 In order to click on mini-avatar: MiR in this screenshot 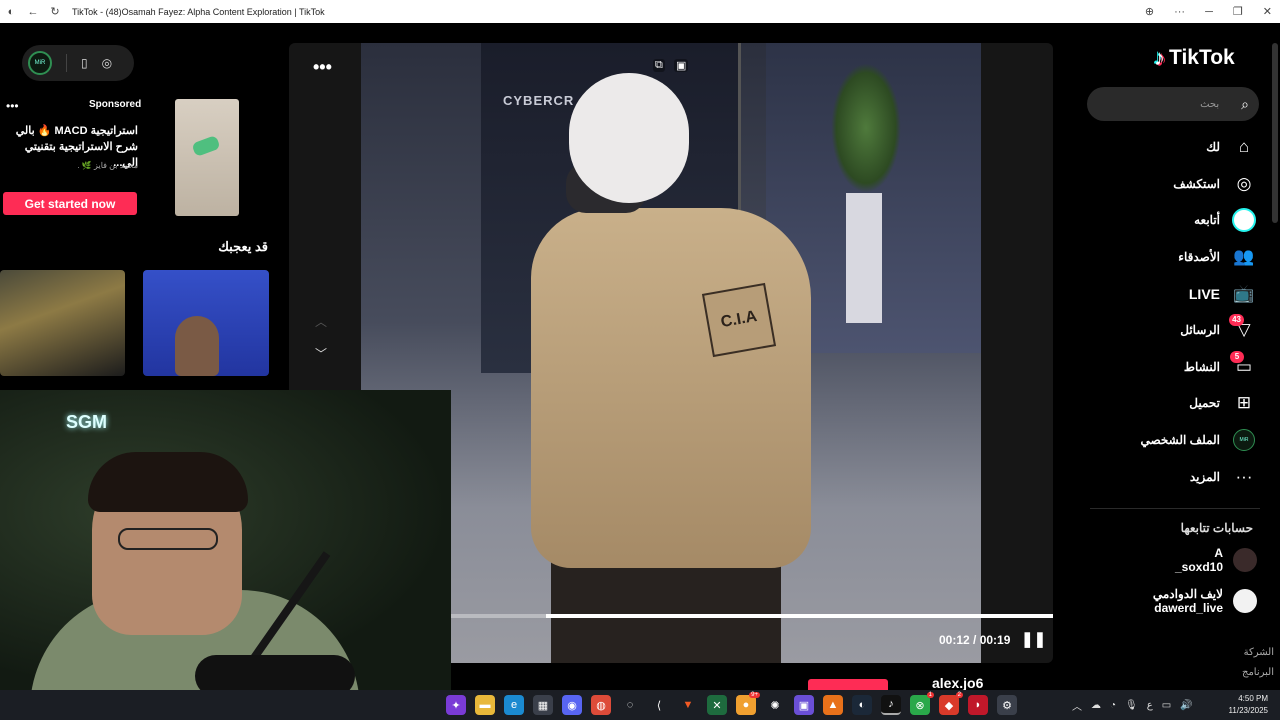, I will do `click(40, 63)`.